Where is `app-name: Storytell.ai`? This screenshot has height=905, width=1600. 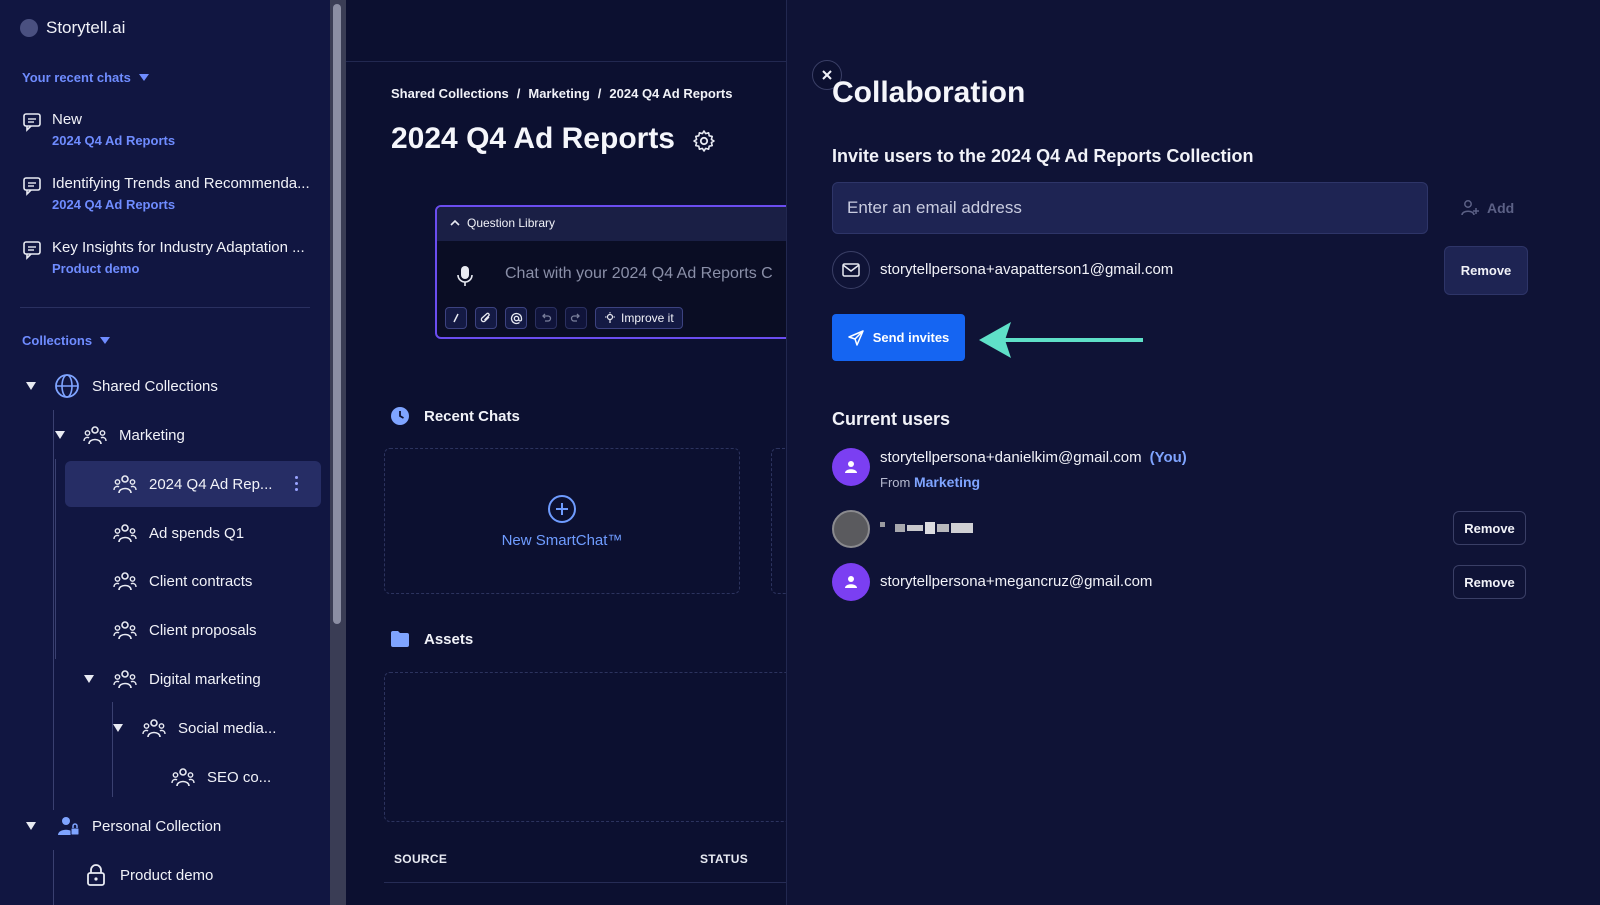 app-name: Storytell.ai is located at coordinates (86, 27).